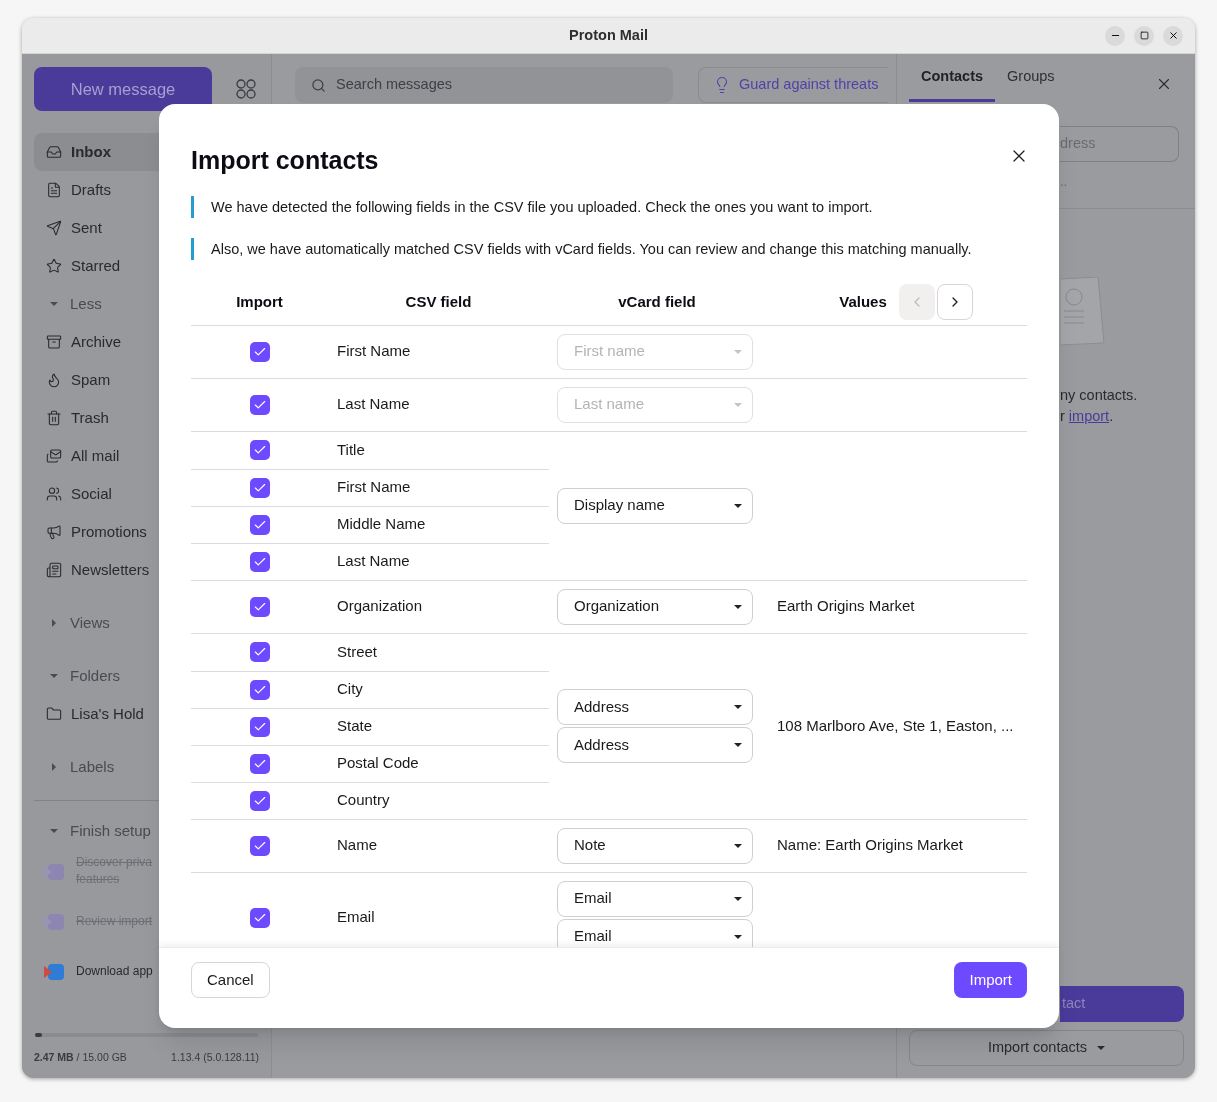 Image resolution: width=1217 pixels, height=1102 pixels. What do you see at coordinates (146, 831) in the screenshot?
I see `sidebar-toggle: Finish setup` at bounding box center [146, 831].